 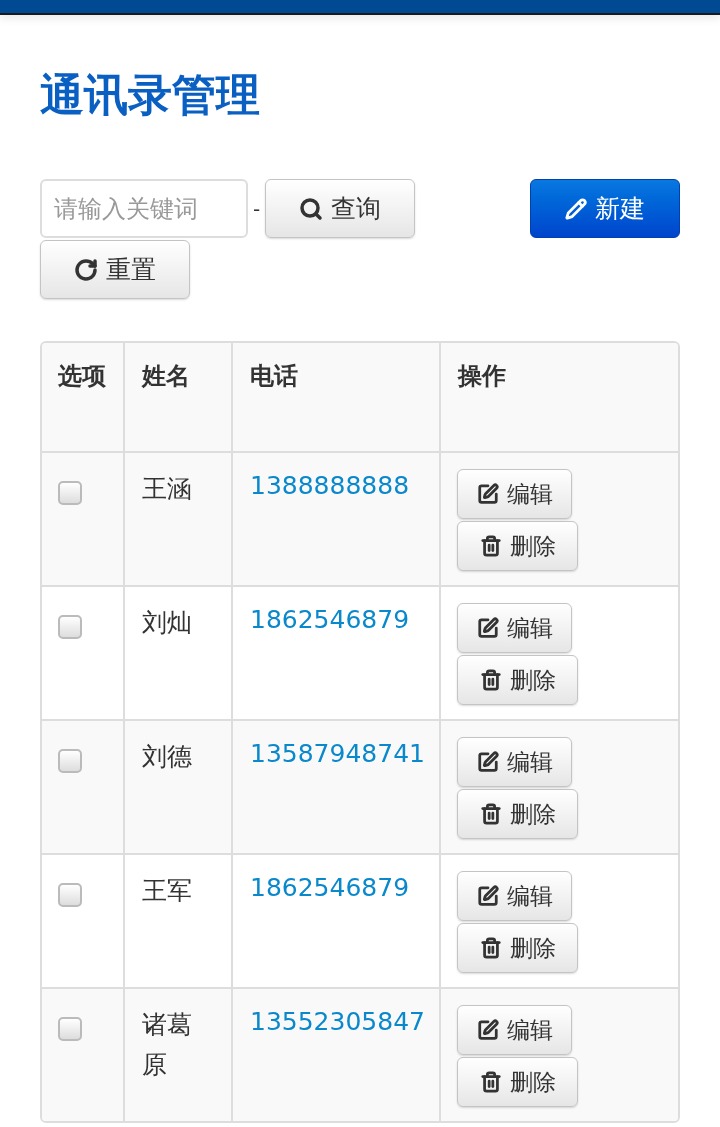 I want to click on page-title: 通讯录管理, so click(x=150, y=95).